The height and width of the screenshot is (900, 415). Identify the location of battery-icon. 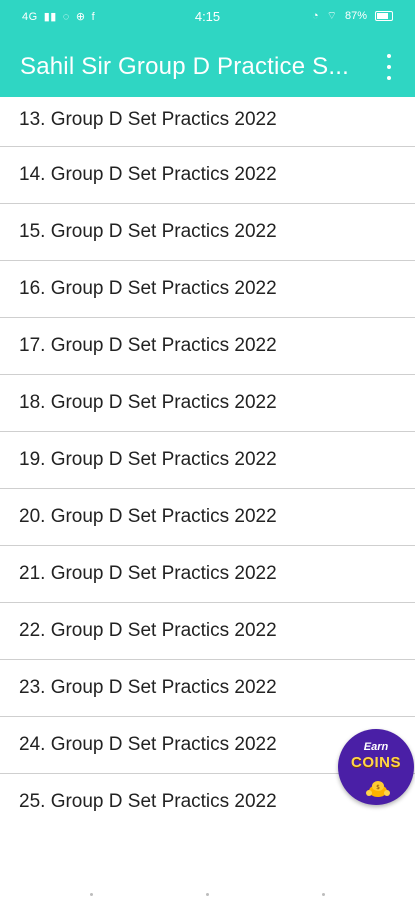
(384, 16).